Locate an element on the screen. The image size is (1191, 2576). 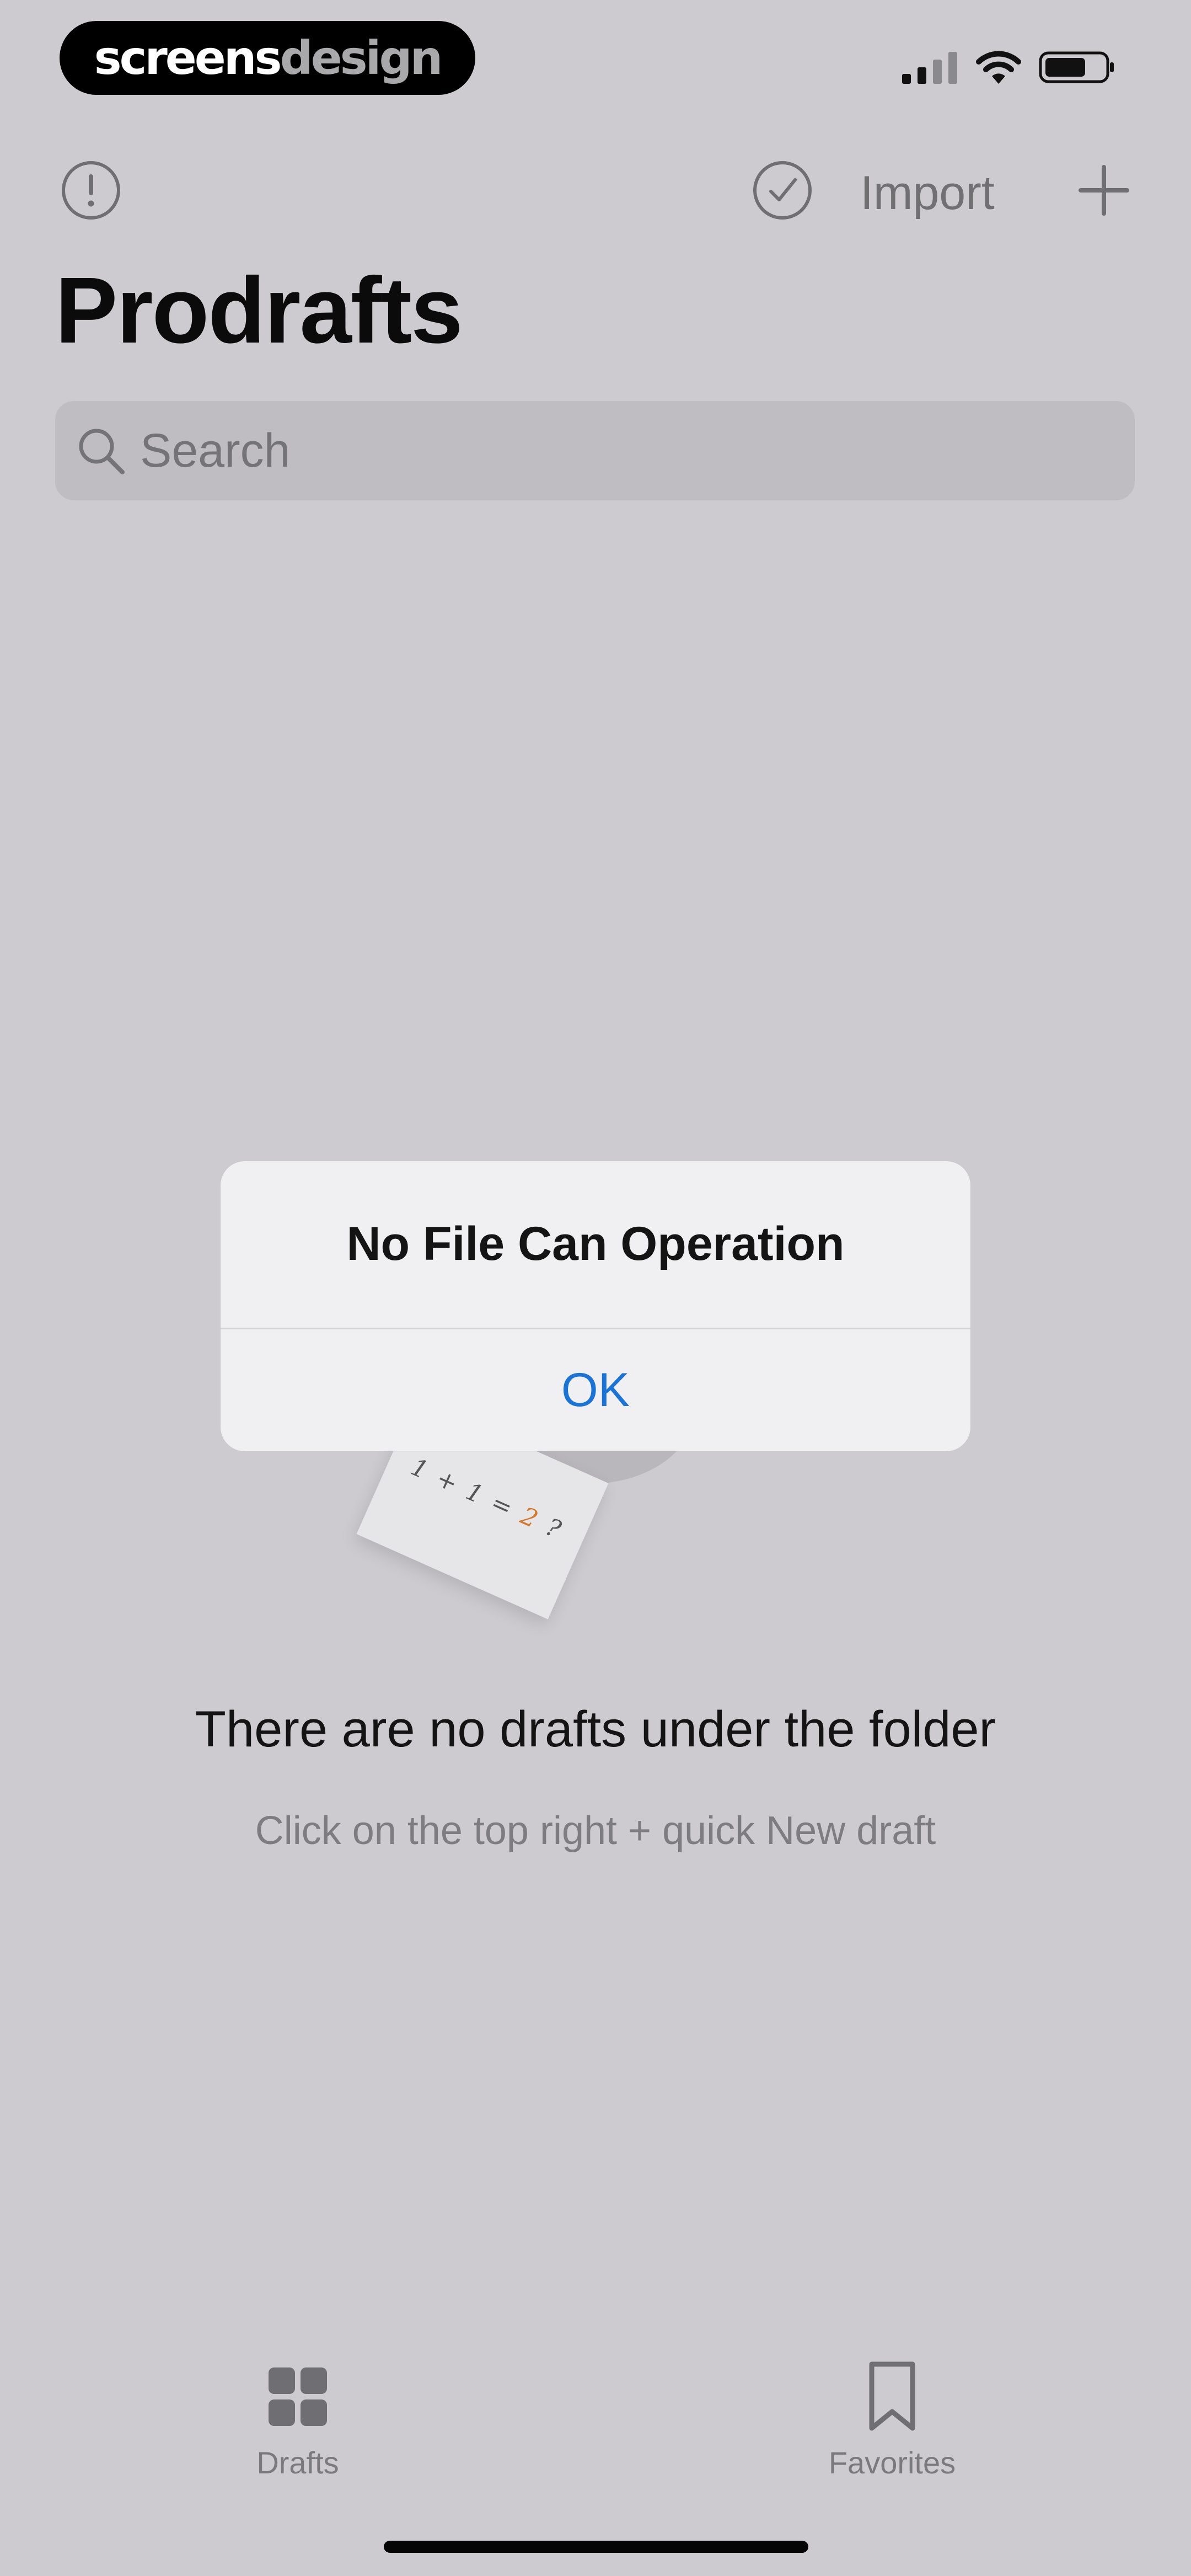
brand-text-screens: screens is located at coordinates (188, 58).